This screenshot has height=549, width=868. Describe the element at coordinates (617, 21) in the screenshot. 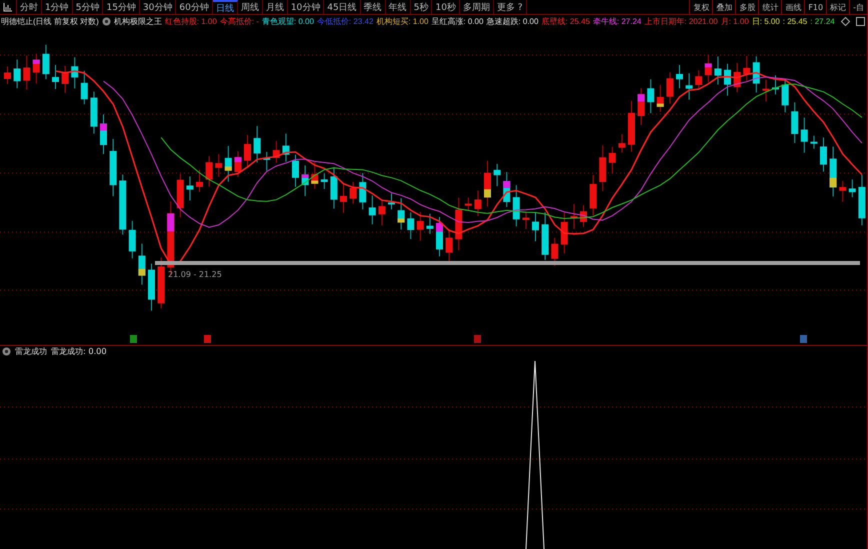

I see `indicator-value: 牵牛线: 27.24` at that location.